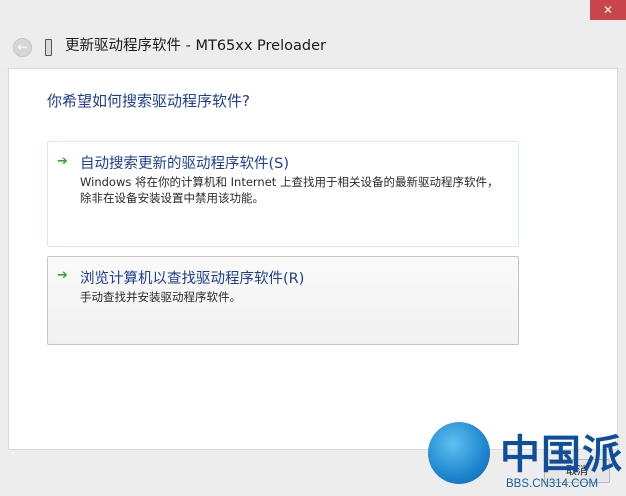 This screenshot has height=496, width=626. Describe the element at coordinates (148, 101) in the screenshot. I see `page-heading: 你希望如何搜索驱动程序软件?` at that location.